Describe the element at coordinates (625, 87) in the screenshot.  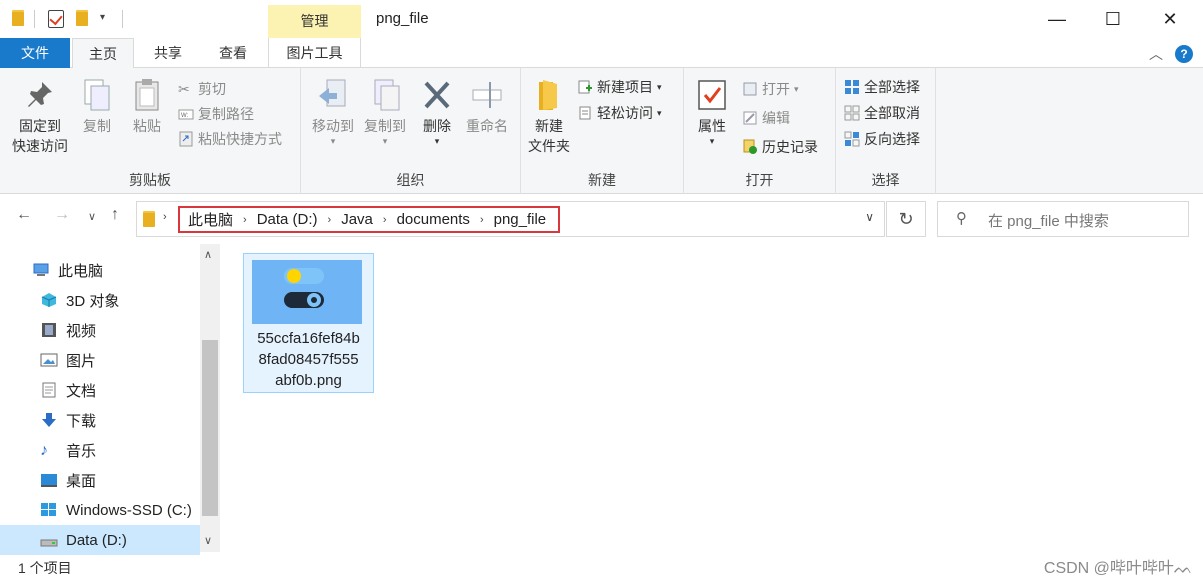
I see `new-item-label: 新建项目` at that location.